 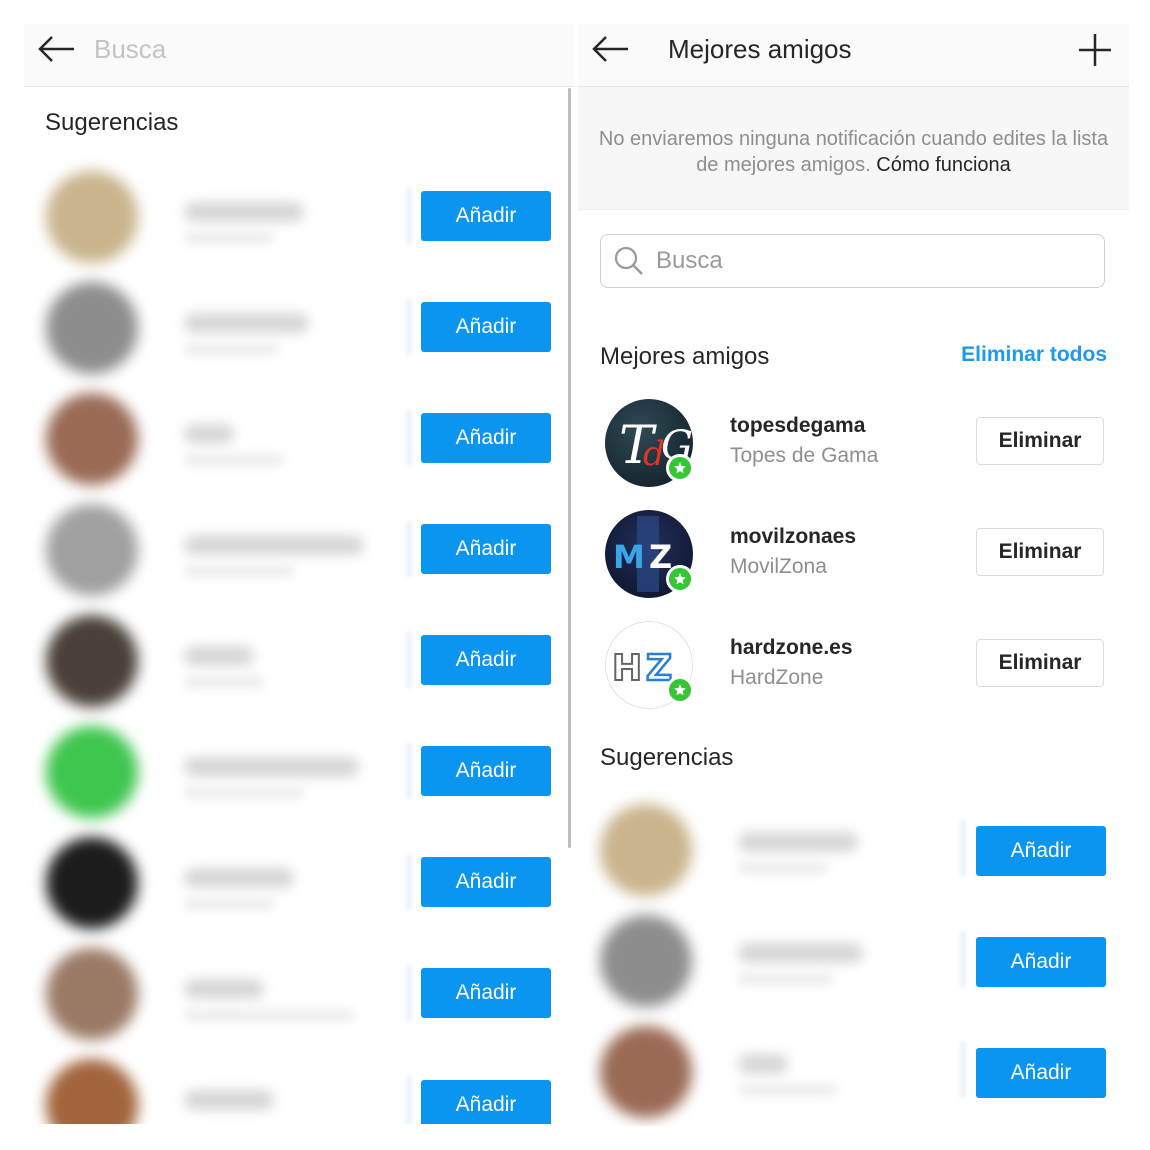 I want to click on friend-username: hardzone.es, so click(x=791, y=648).